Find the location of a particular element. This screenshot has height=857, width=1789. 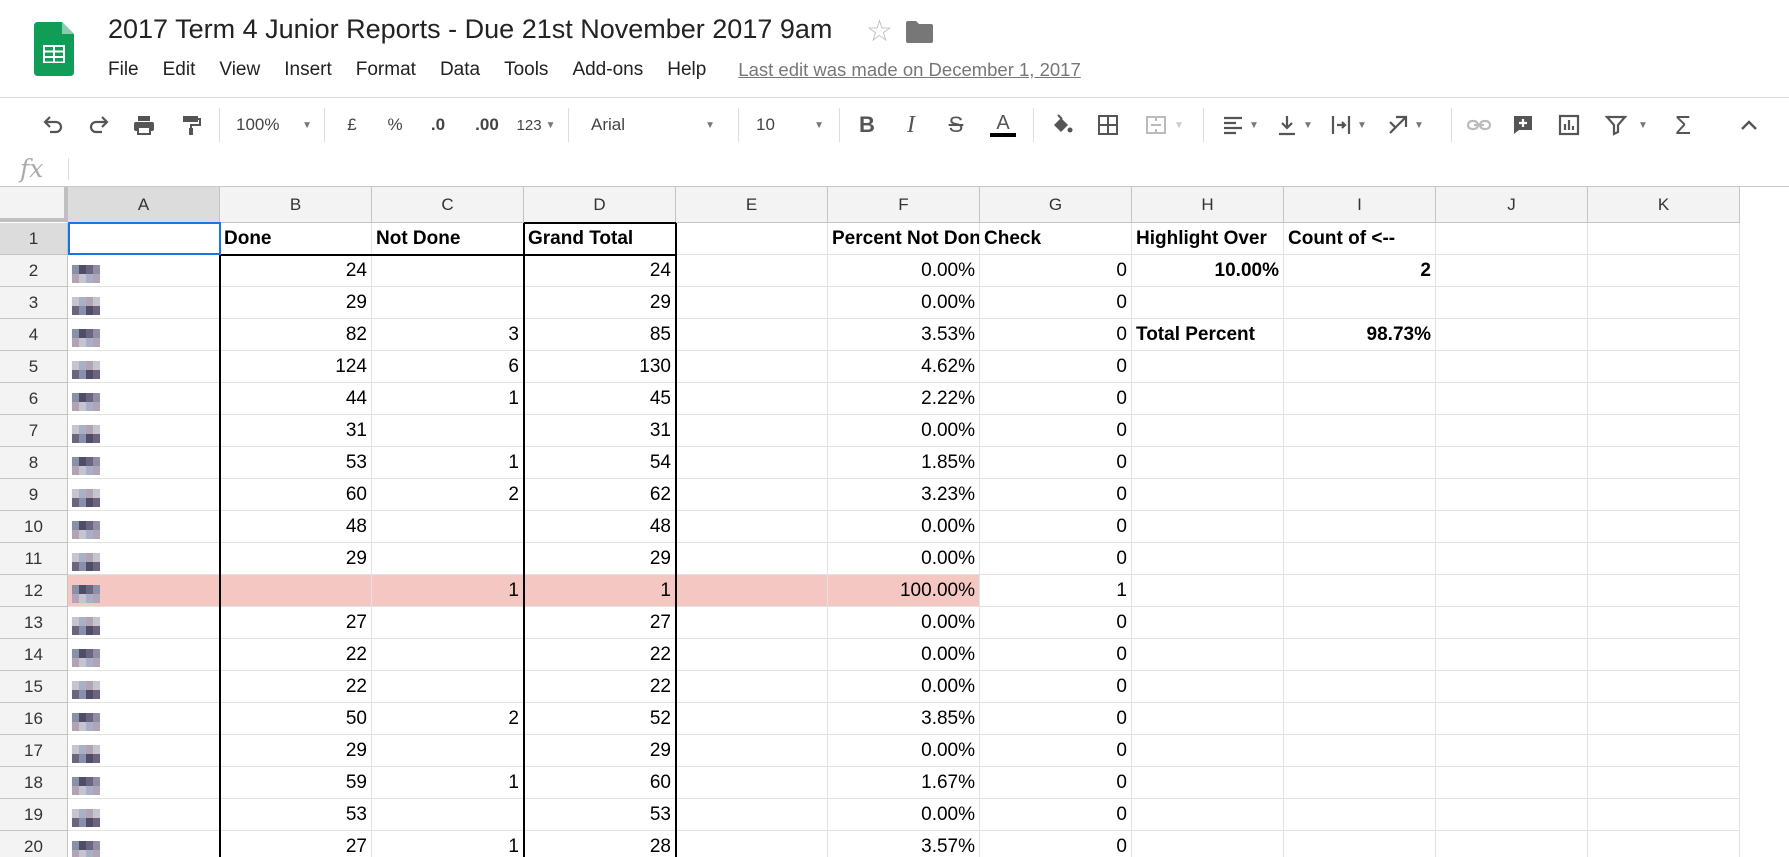

cell-j9 is located at coordinates (1512, 495).